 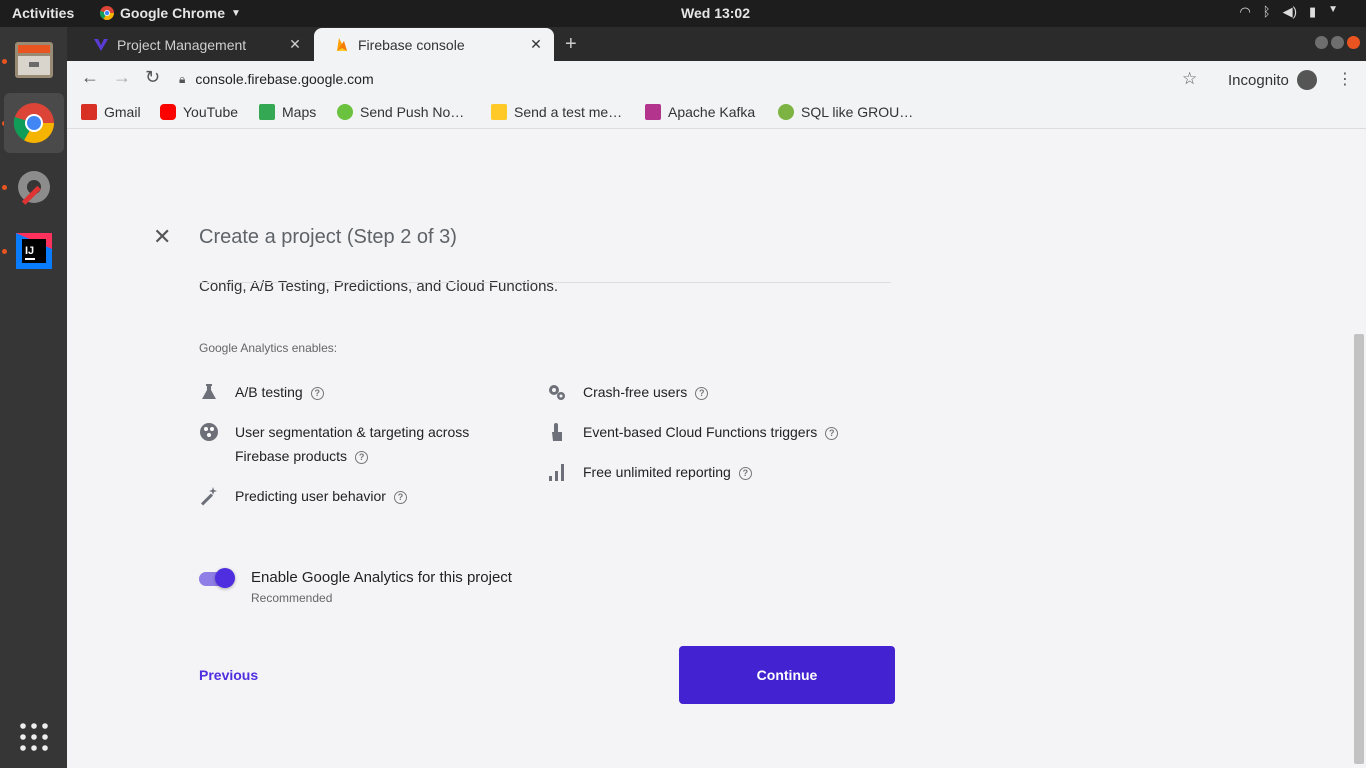 What do you see at coordinates (168, 112) in the screenshot?
I see `youtube-icon` at bounding box center [168, 112].